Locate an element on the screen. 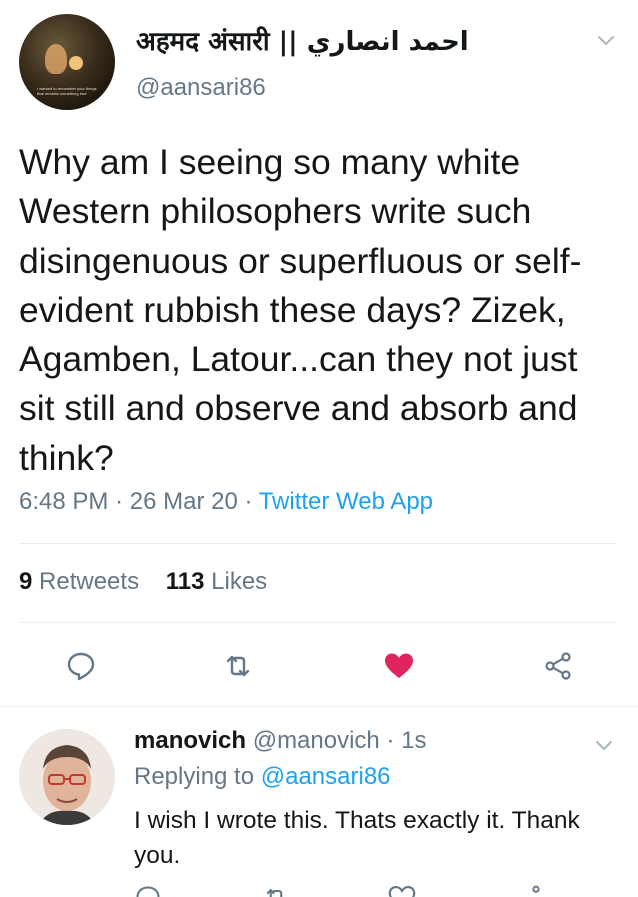  avatar-figure is located at coordinates (56, 59).